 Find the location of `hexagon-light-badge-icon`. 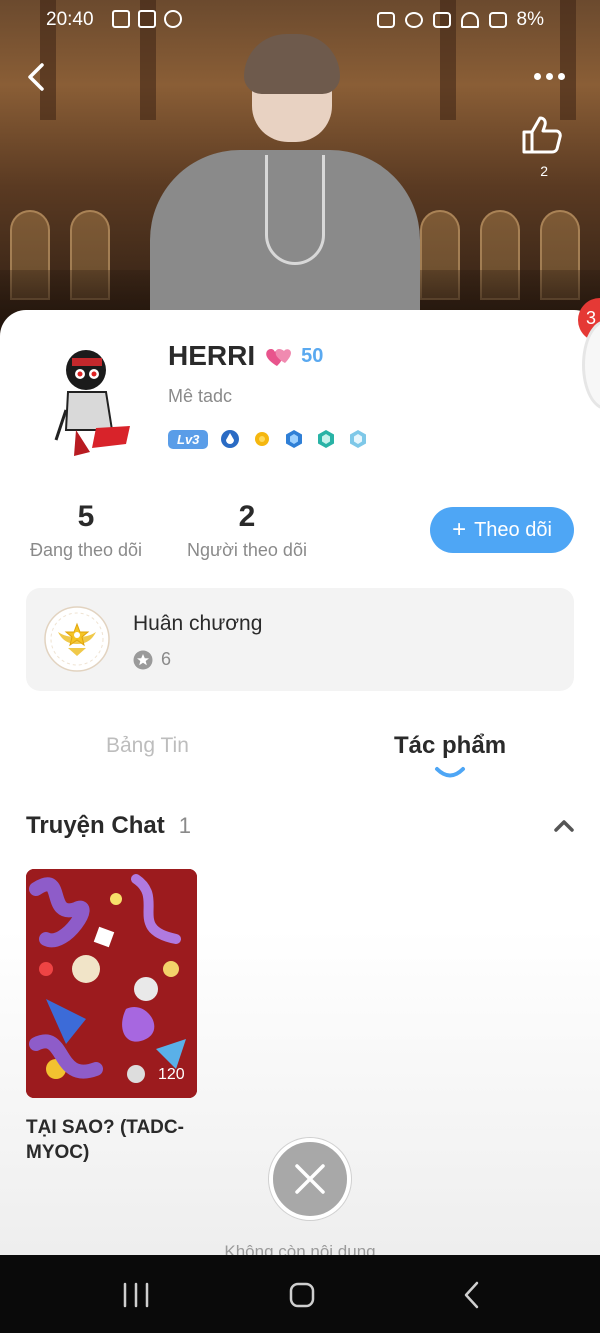

hexagon-light-badge-icon is located at coordinates (358, 439).